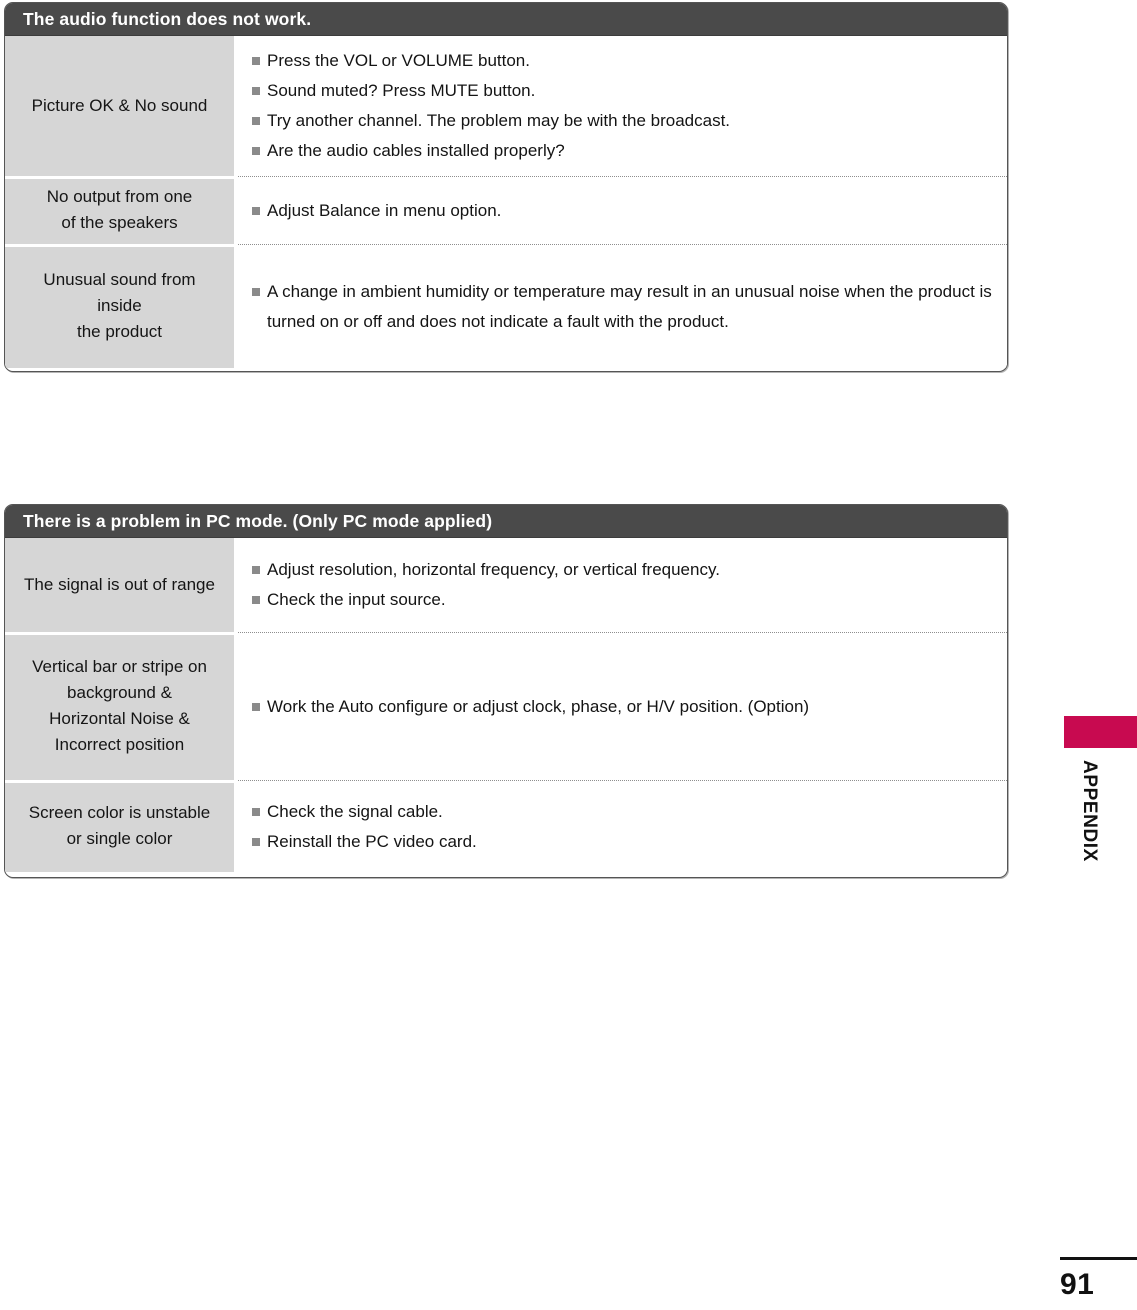  I want to click on remedy-cell: Adjust Balance in menu option., so click(622, 210).